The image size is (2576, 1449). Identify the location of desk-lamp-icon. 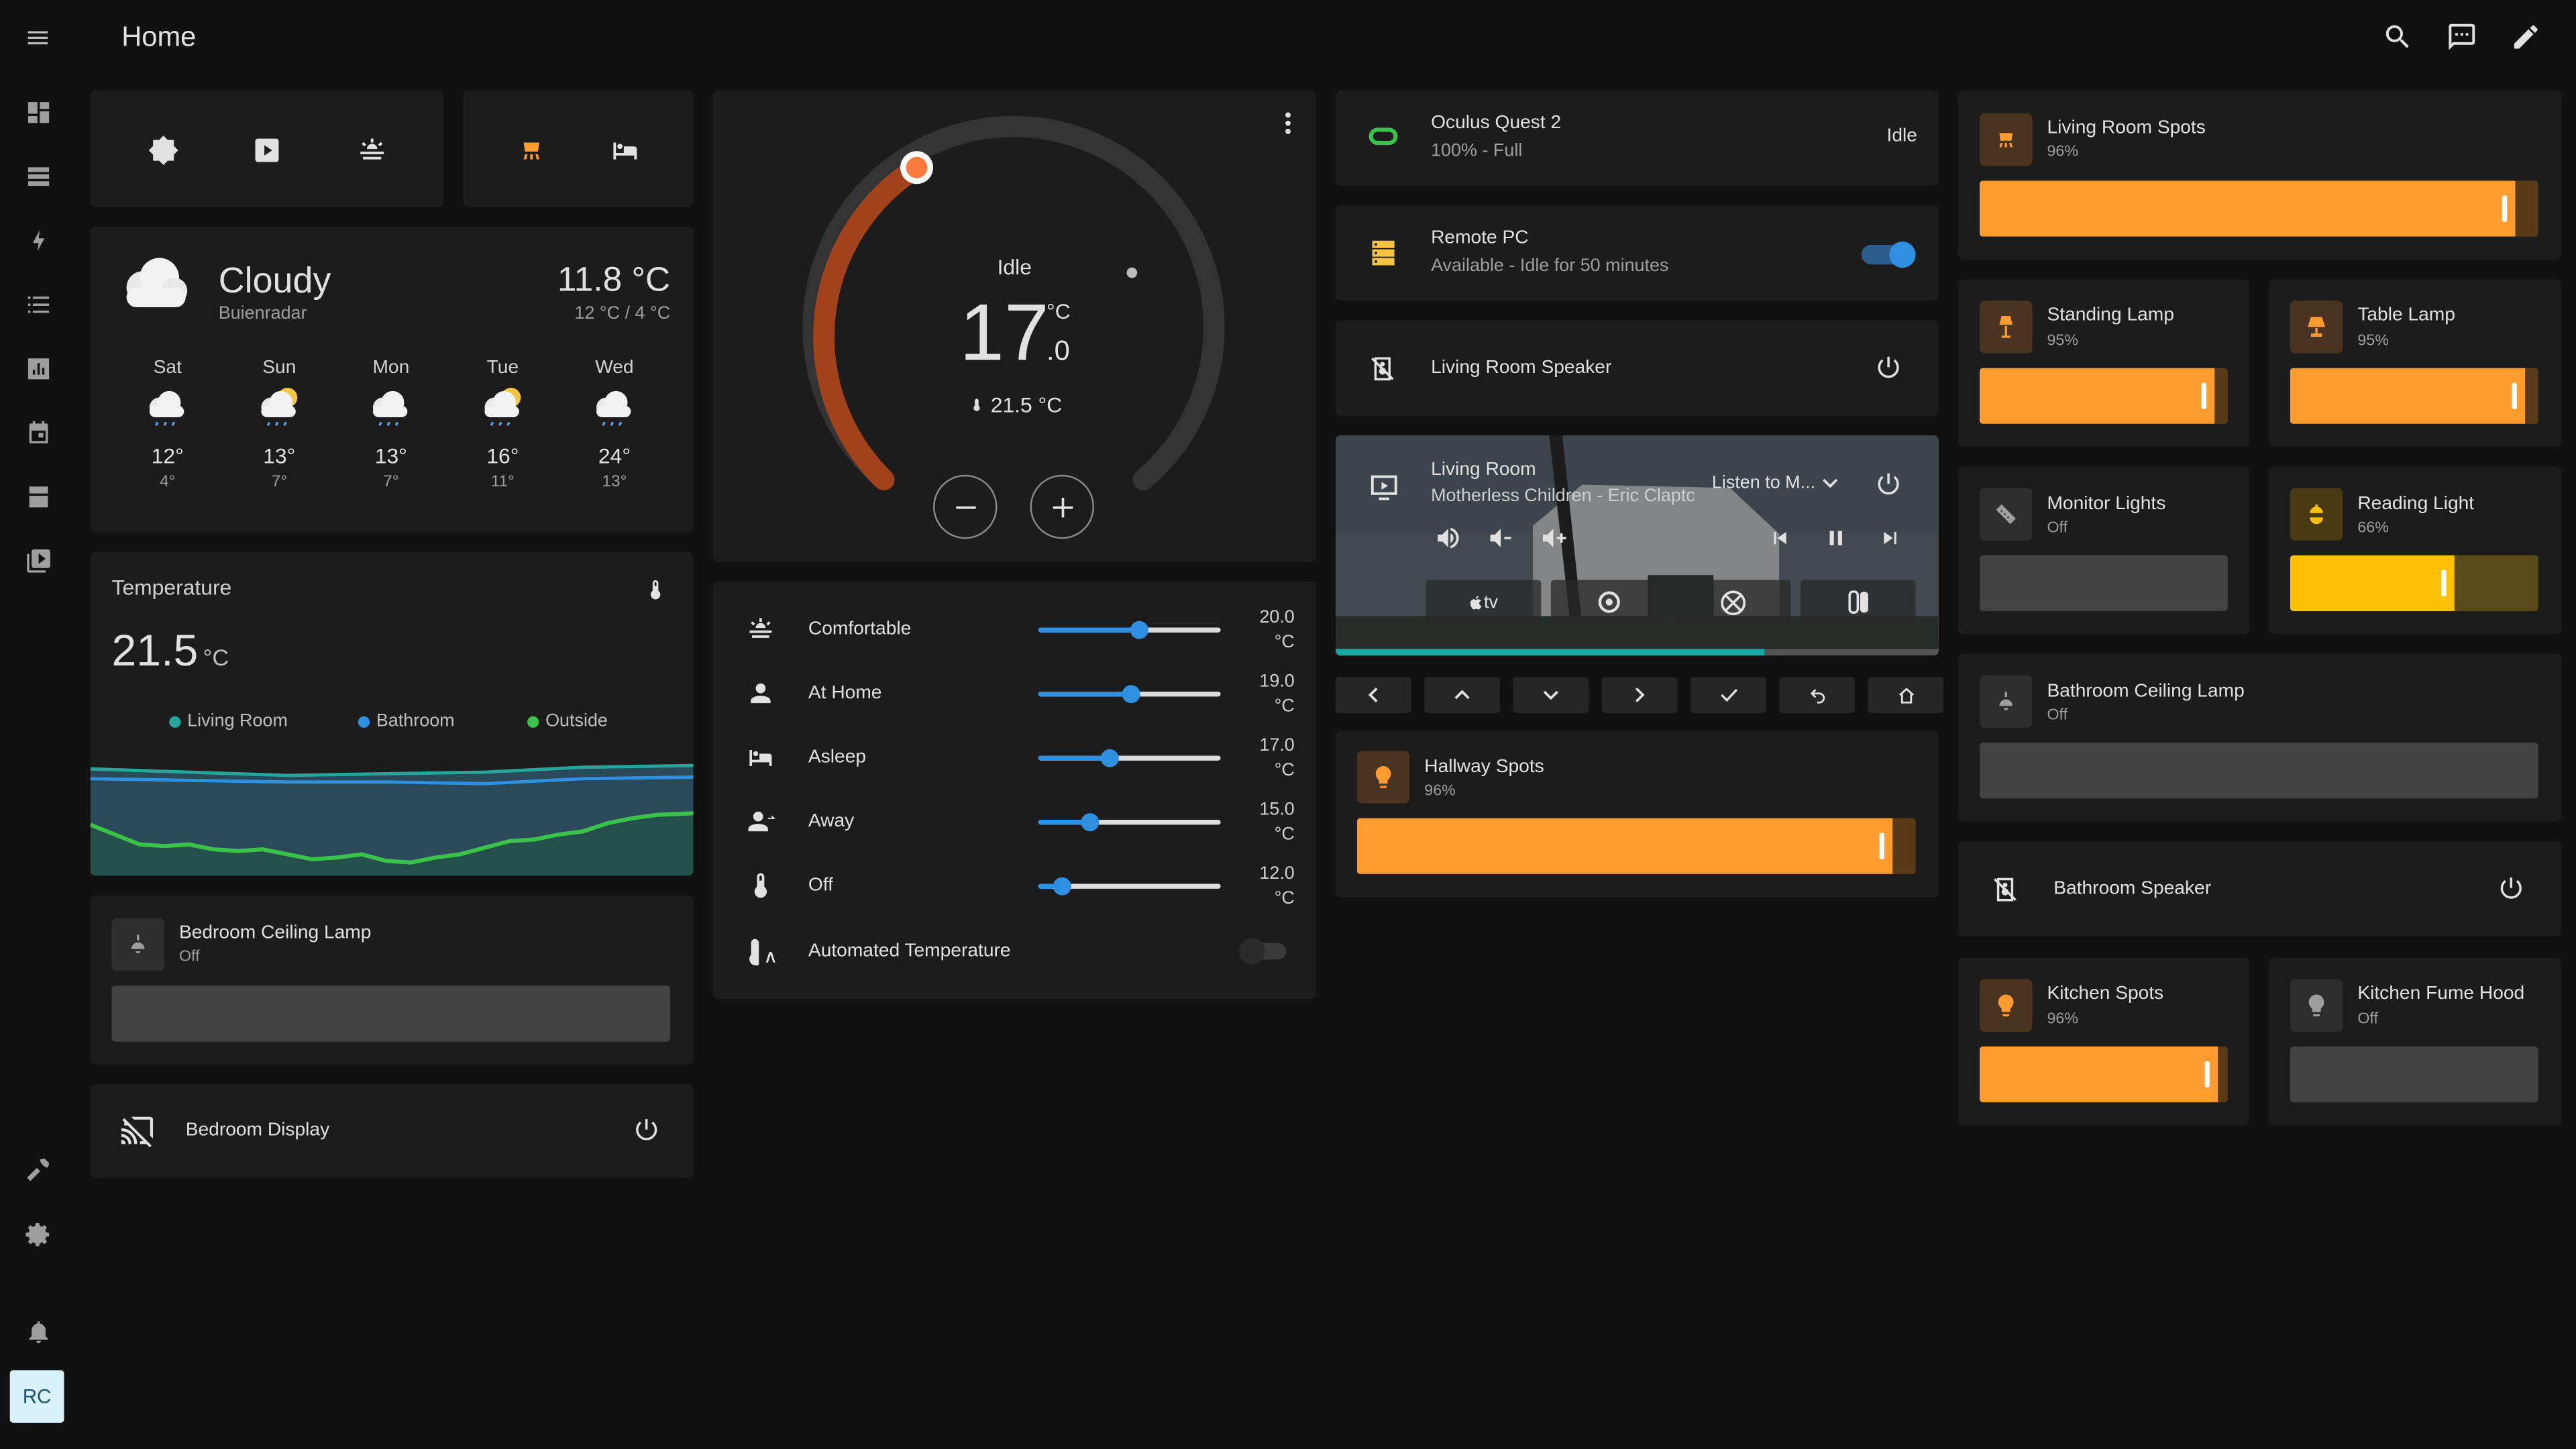
(2316, 514).